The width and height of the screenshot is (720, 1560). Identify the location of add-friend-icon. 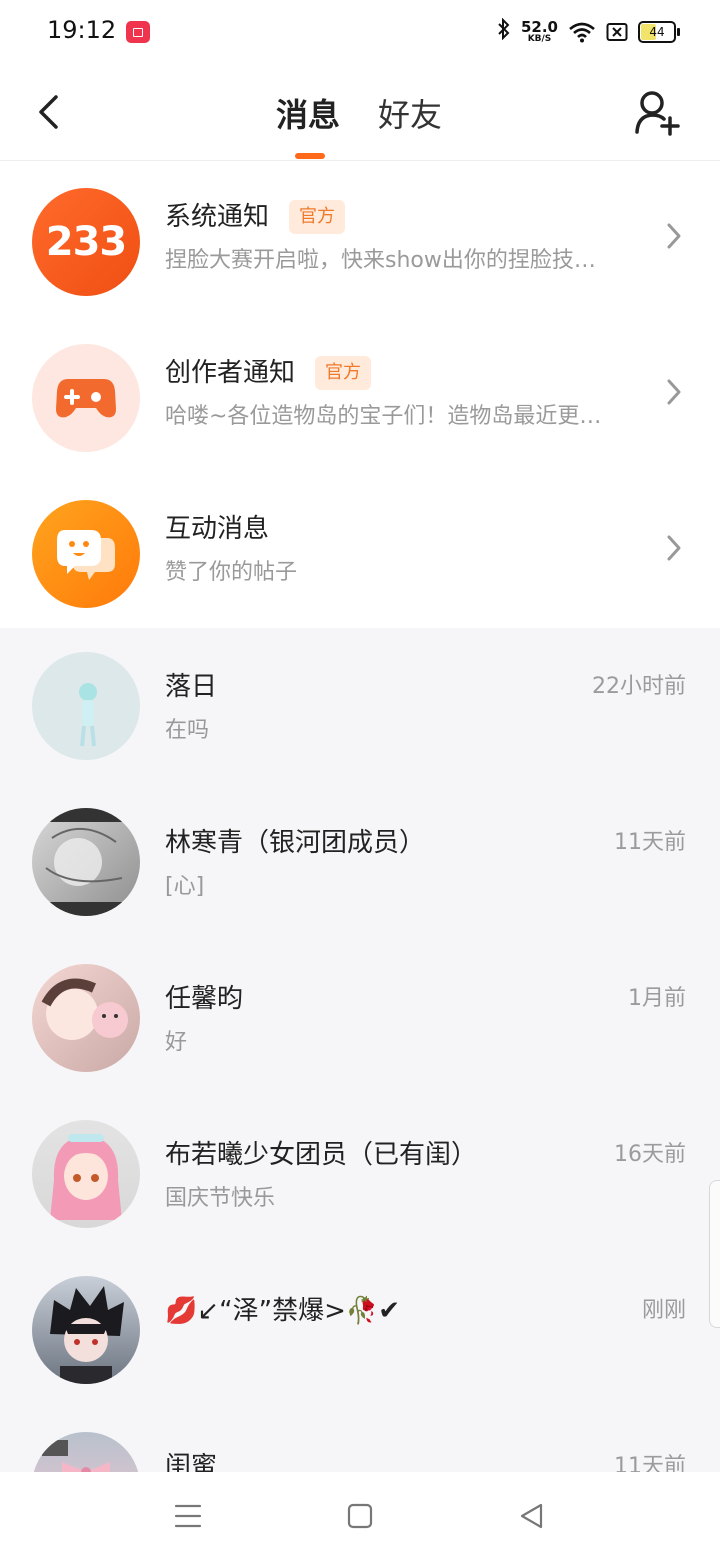
(657, 113).